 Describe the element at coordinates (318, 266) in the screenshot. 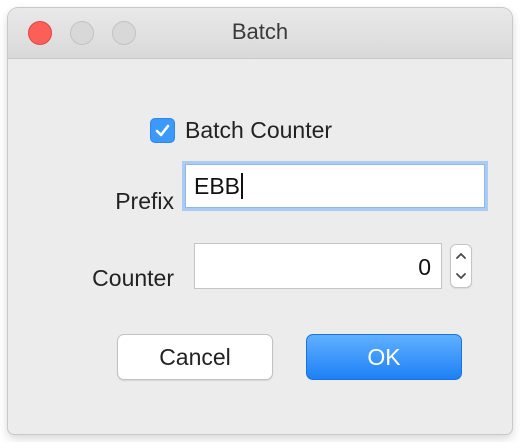

I see `counter-field: 0` at that location.